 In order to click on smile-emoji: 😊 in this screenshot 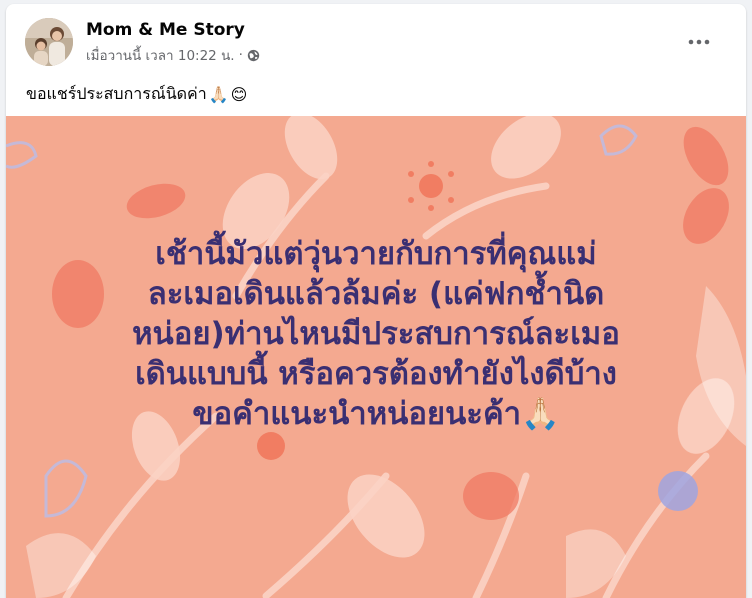, I will do `click(239, 94)`.